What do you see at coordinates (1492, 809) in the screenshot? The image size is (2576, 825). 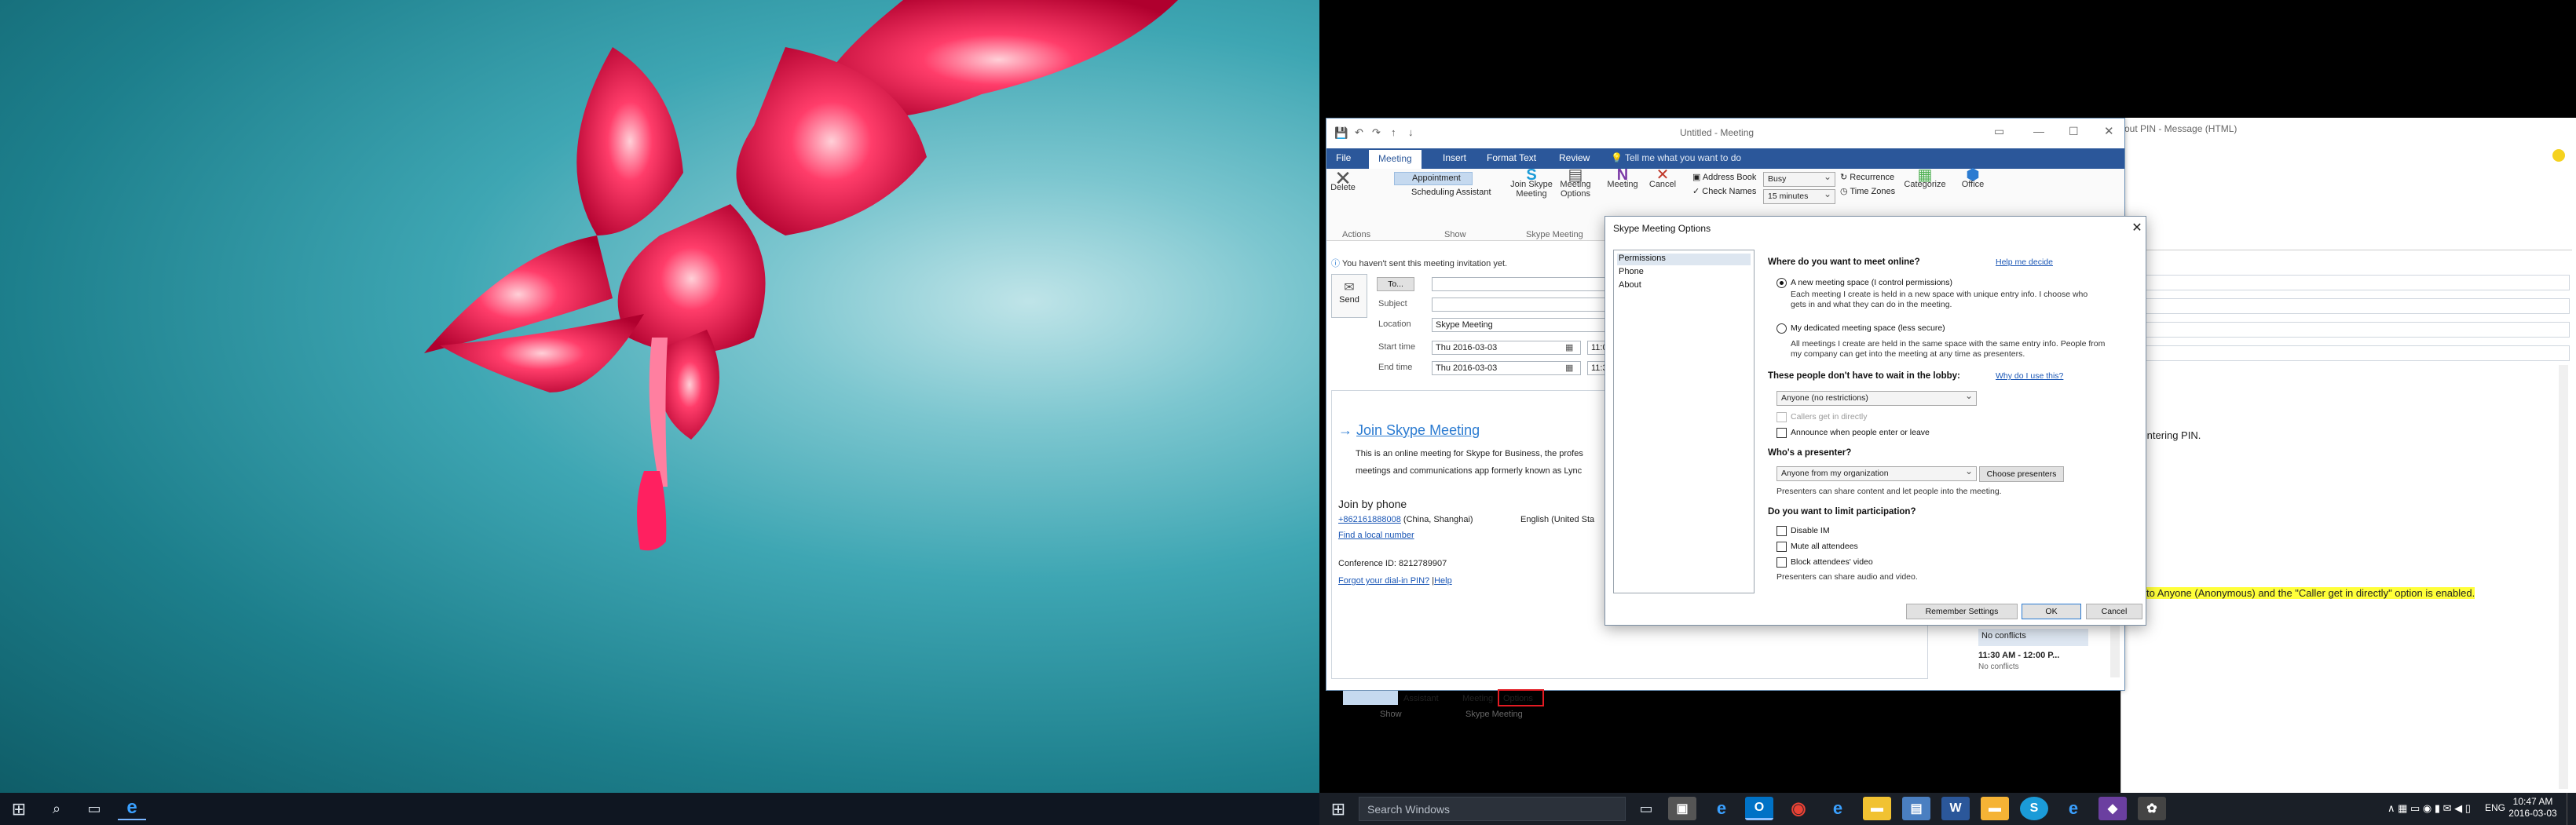 I see `search-input: Search Windows` at bounding box center [1492, 809].